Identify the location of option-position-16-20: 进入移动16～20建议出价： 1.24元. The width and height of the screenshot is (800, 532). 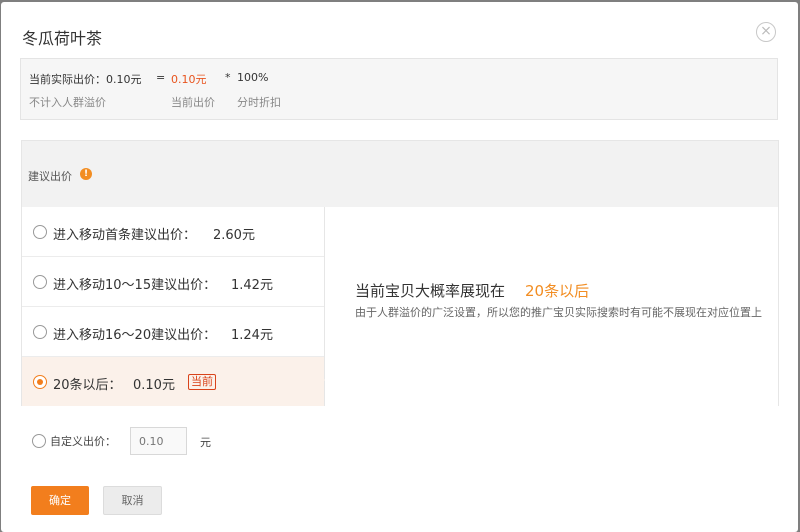
(173, 332).